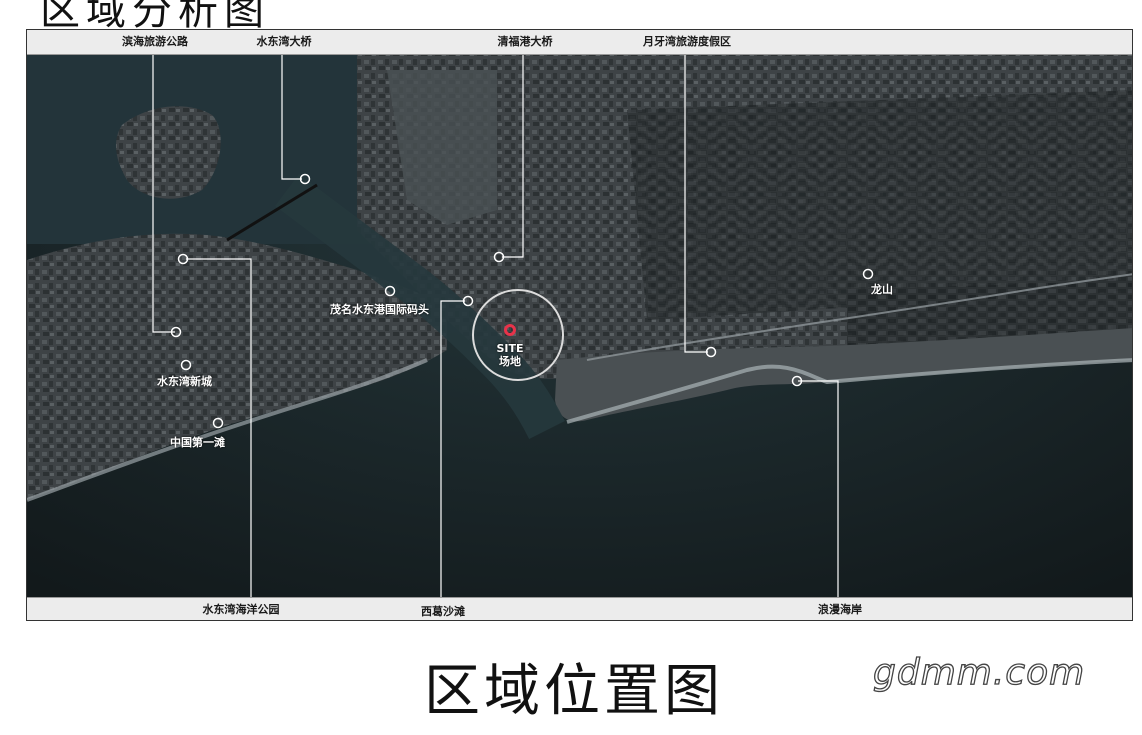  Describe the element at coordinates (510, 348) in the screenshot. I see `site-label-en: SITE` at that location.